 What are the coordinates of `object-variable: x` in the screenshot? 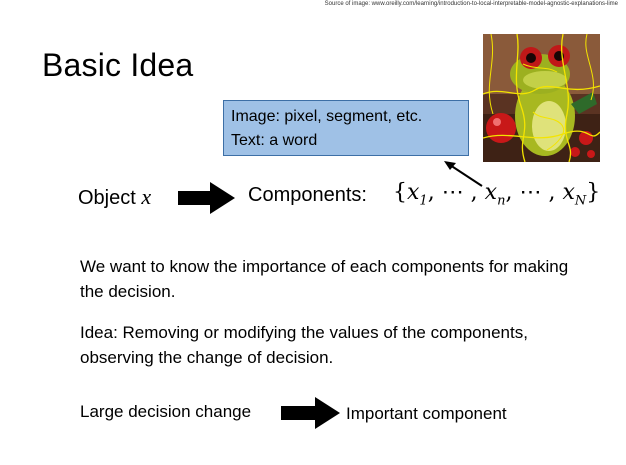 It's located at (146, 196).